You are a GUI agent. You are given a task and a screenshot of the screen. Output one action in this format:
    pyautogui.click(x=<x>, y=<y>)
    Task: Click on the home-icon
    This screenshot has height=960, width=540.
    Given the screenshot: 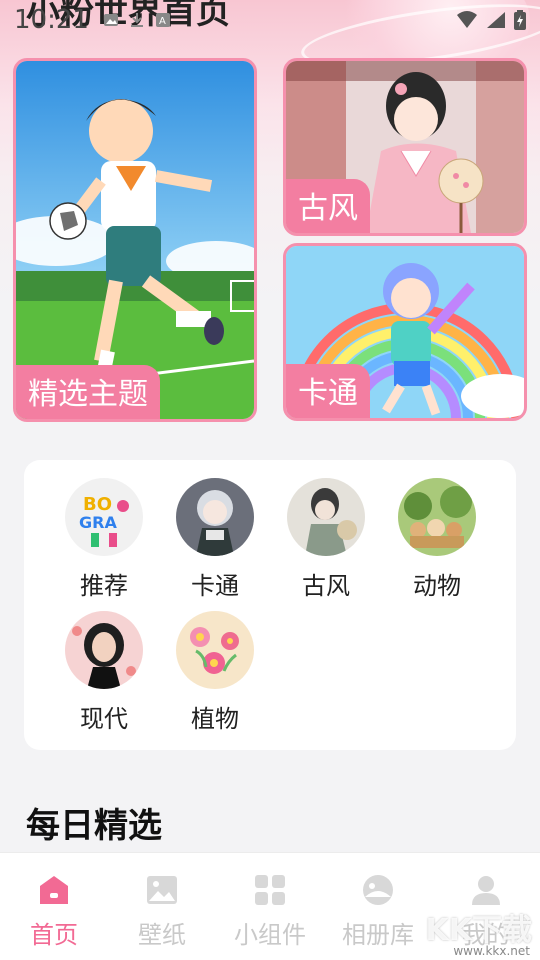 What is the action you would take?
    pyautogui.click(x=54, y=890)
    